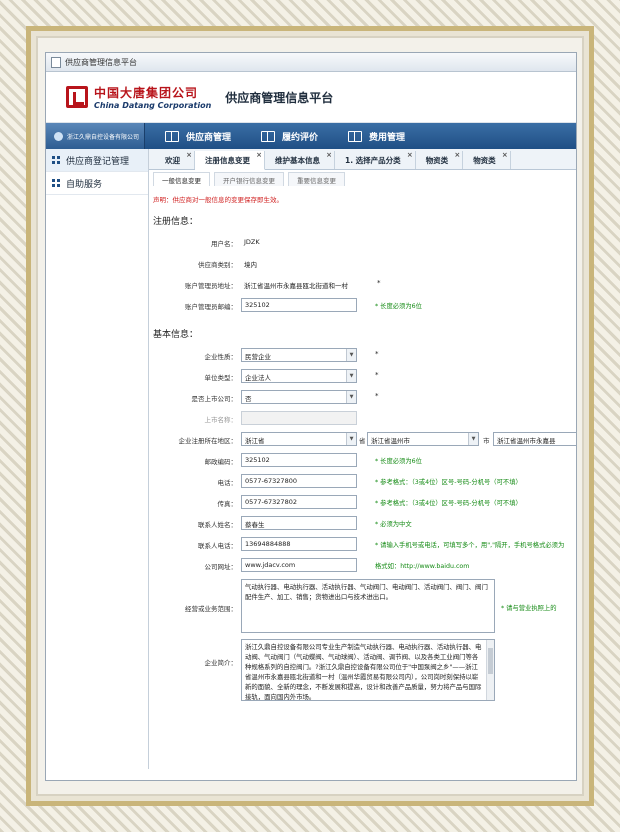  I want to click on nav-label: 费用管理, so click(387, 137).